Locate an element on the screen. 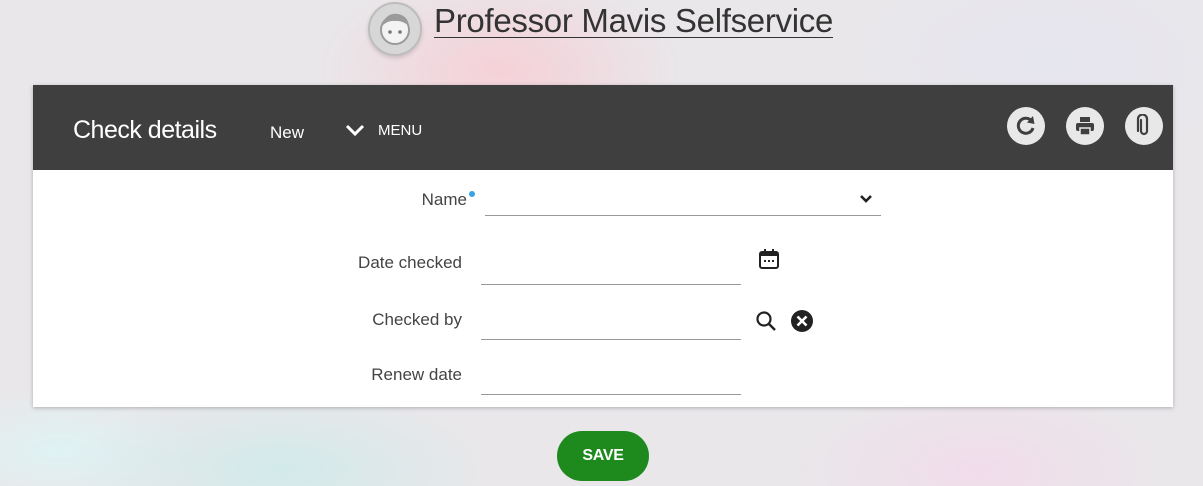 Image resolution: width=1203 pixels, height=486 pixels. required-indicator is located at coordinates (472, 194).